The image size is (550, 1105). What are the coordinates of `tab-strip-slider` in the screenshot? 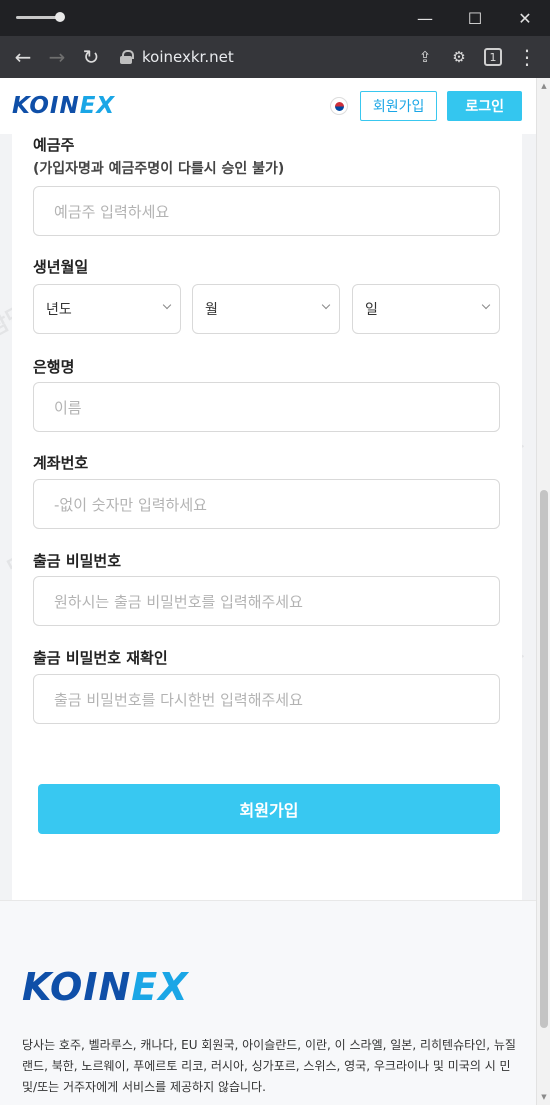 It's located at (40, 17).